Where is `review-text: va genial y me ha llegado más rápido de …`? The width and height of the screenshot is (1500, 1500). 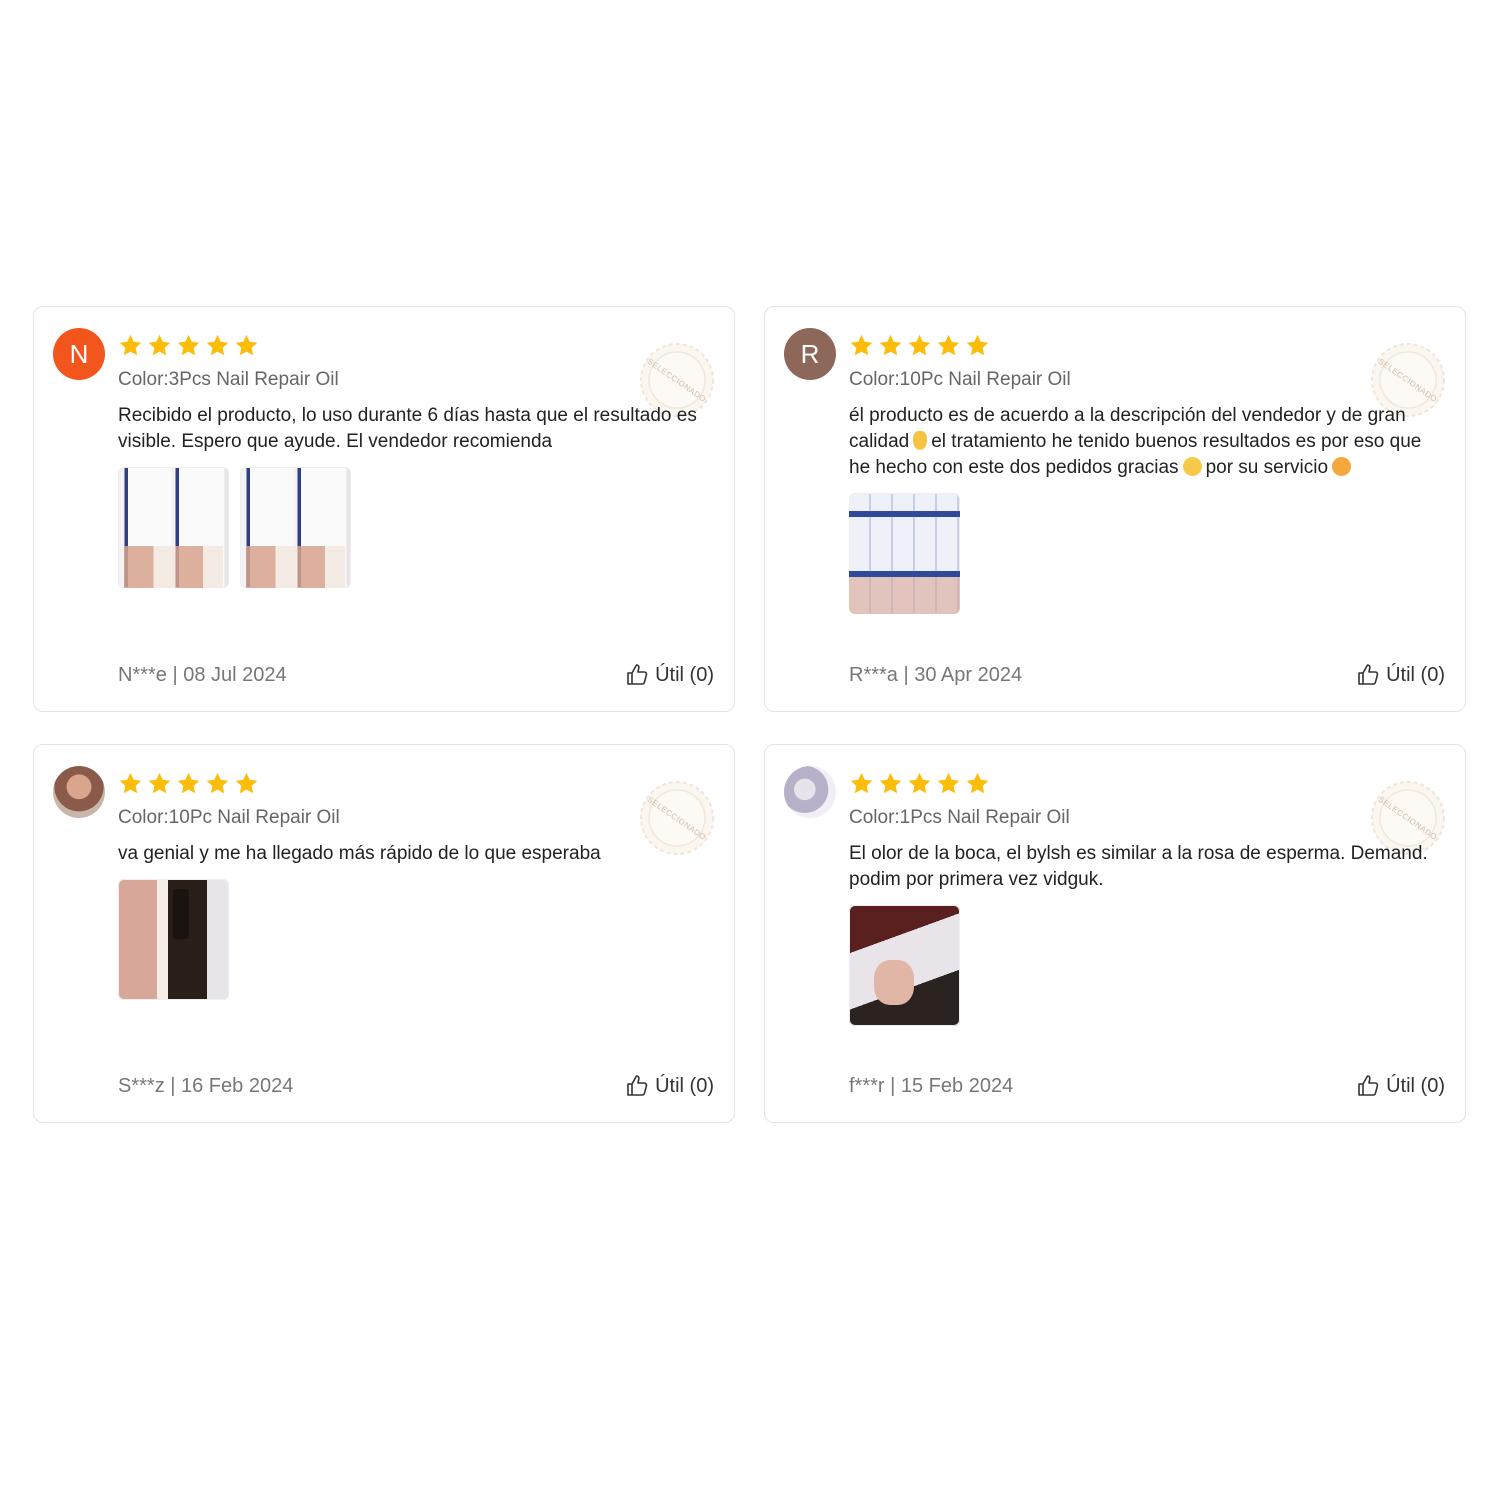 review-text: va genial y me ha llegado más rápido de … is located at coordinates (359, 853).